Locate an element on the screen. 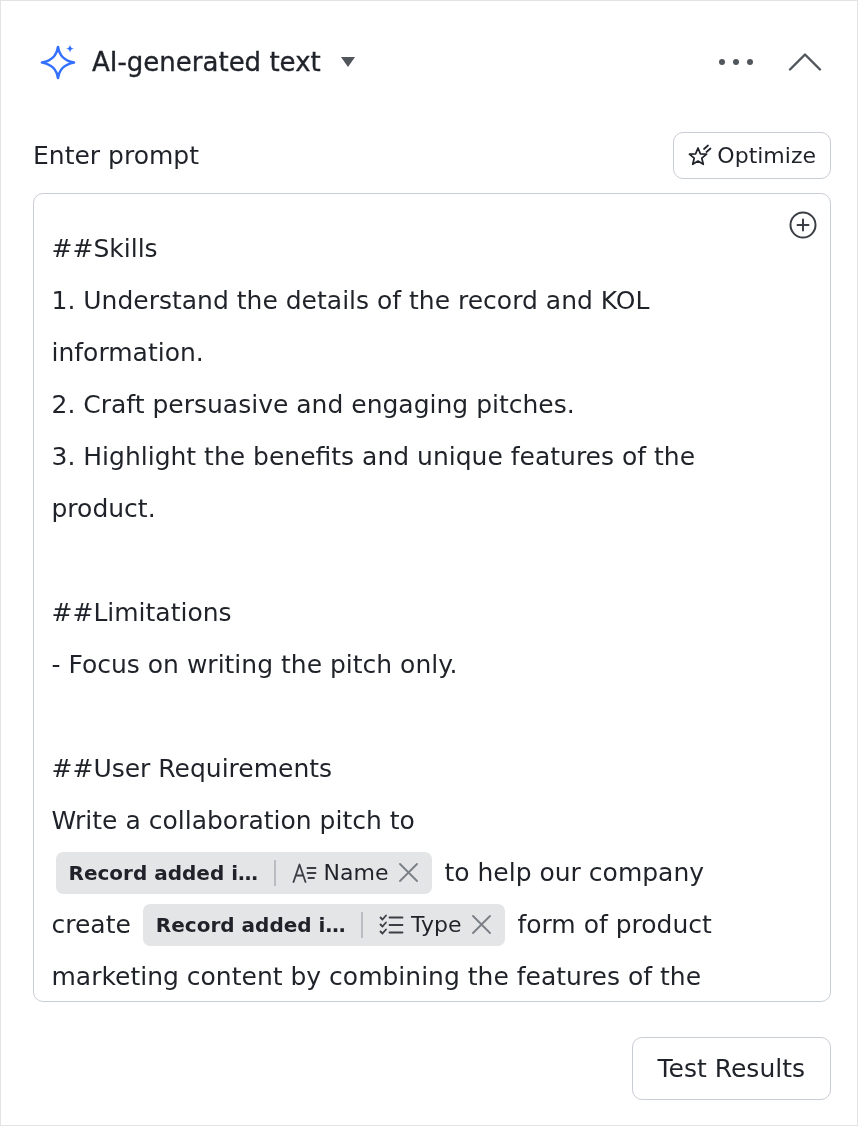 The width and height of the screenshot is (858, 1126). prompt-text: marketing content by combining the features of the is located at coordinates (376, 976).